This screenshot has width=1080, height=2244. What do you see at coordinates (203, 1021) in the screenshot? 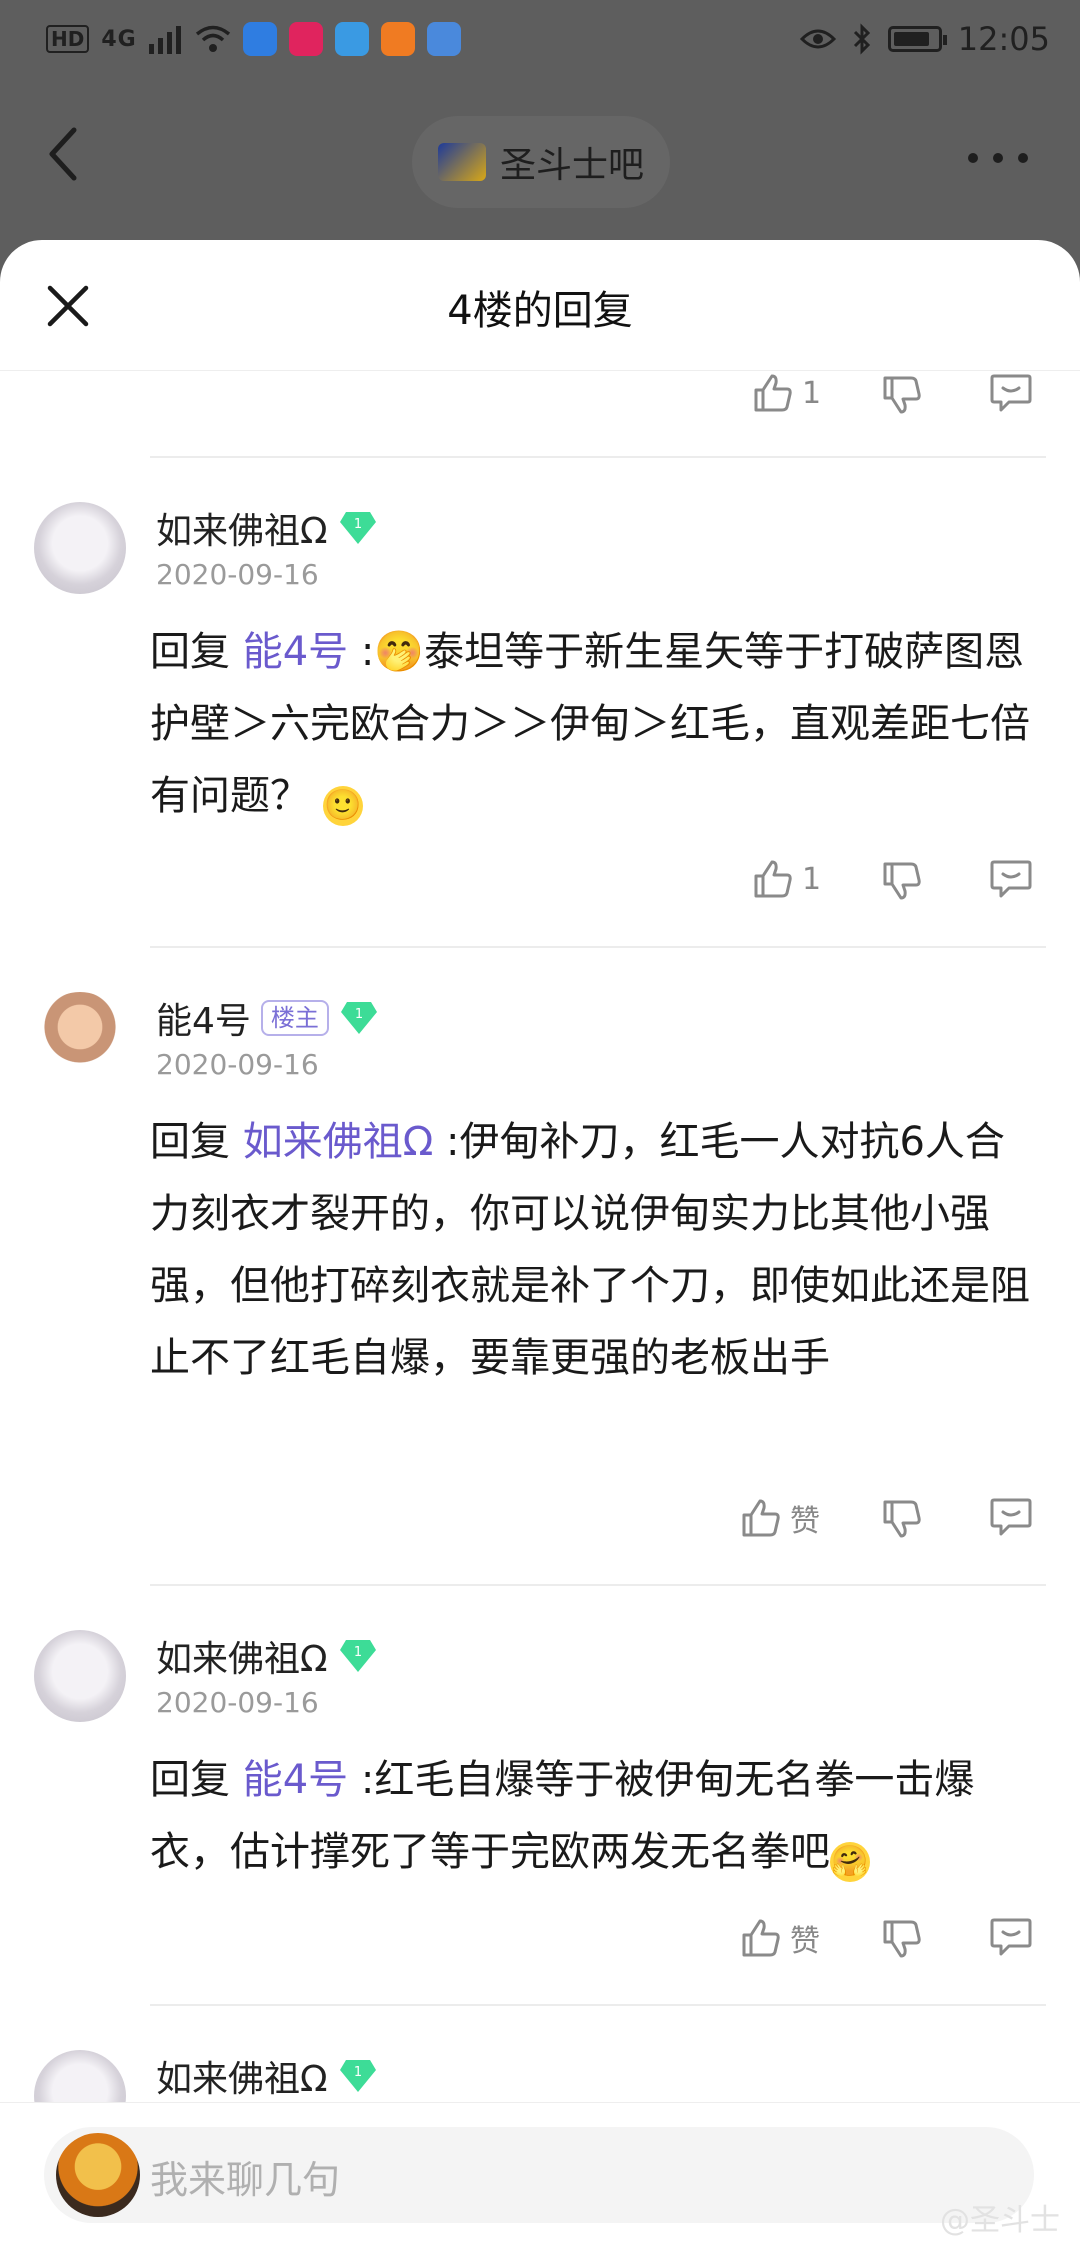
I see `username: 能4号` at bounding box center [203, 1021].